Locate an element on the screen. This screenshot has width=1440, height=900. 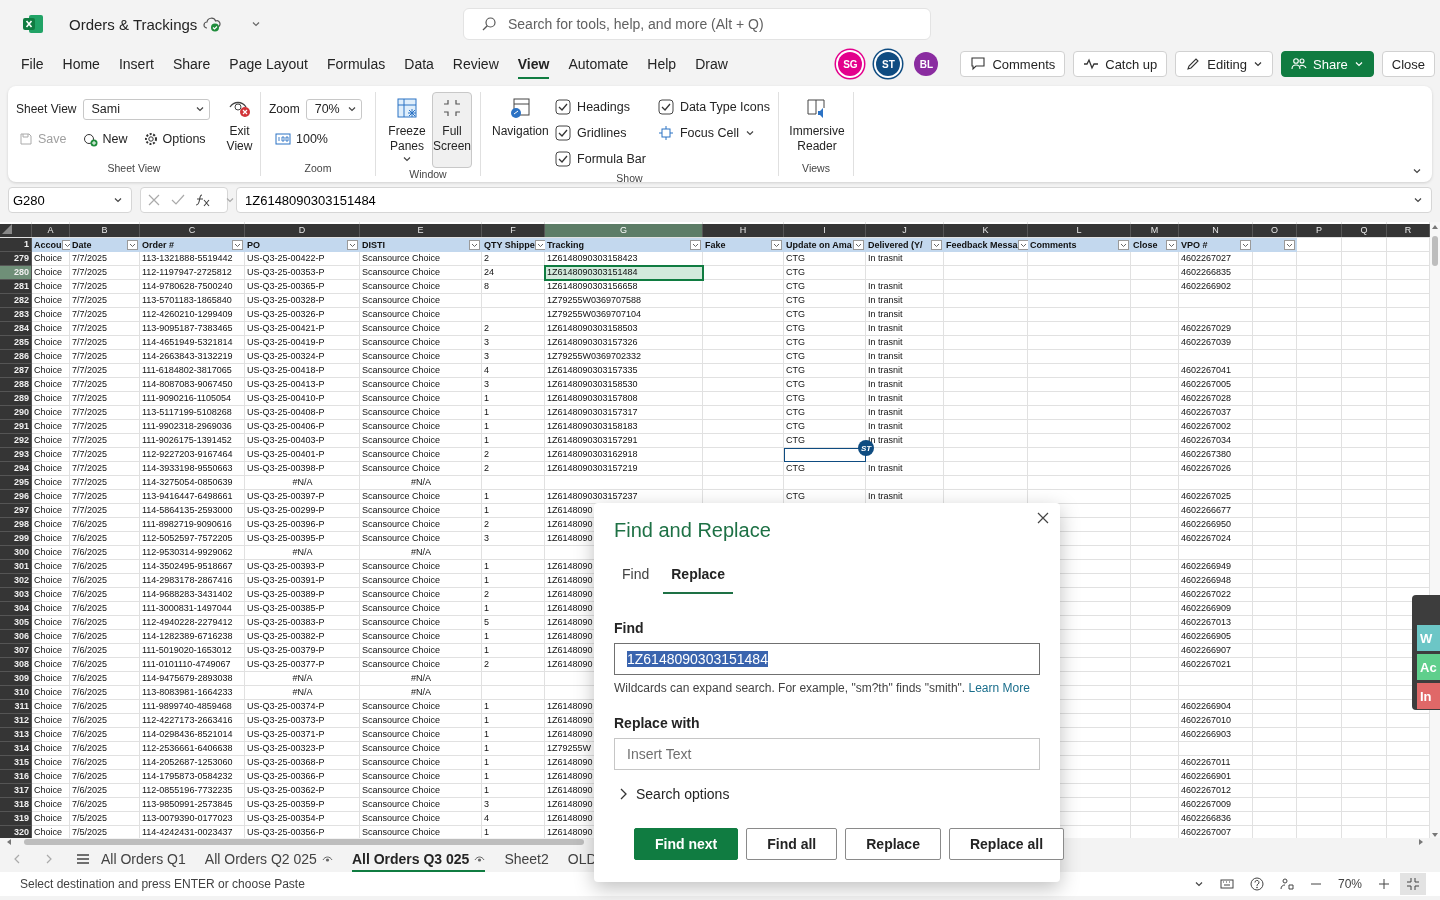
replace-field: Insert Text is located at coordinates (827, 754).